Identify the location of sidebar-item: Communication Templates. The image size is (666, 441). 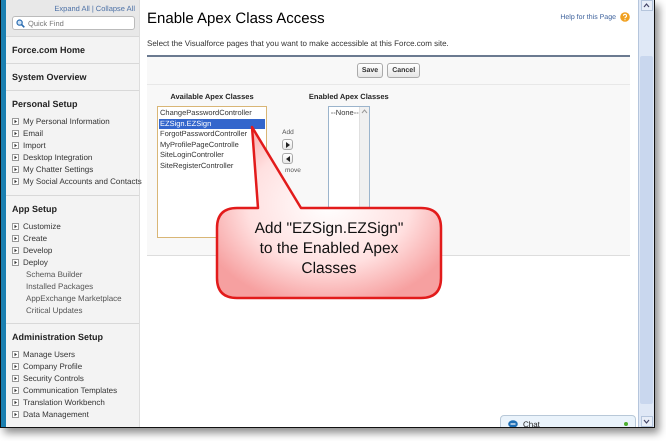
(75, 391).